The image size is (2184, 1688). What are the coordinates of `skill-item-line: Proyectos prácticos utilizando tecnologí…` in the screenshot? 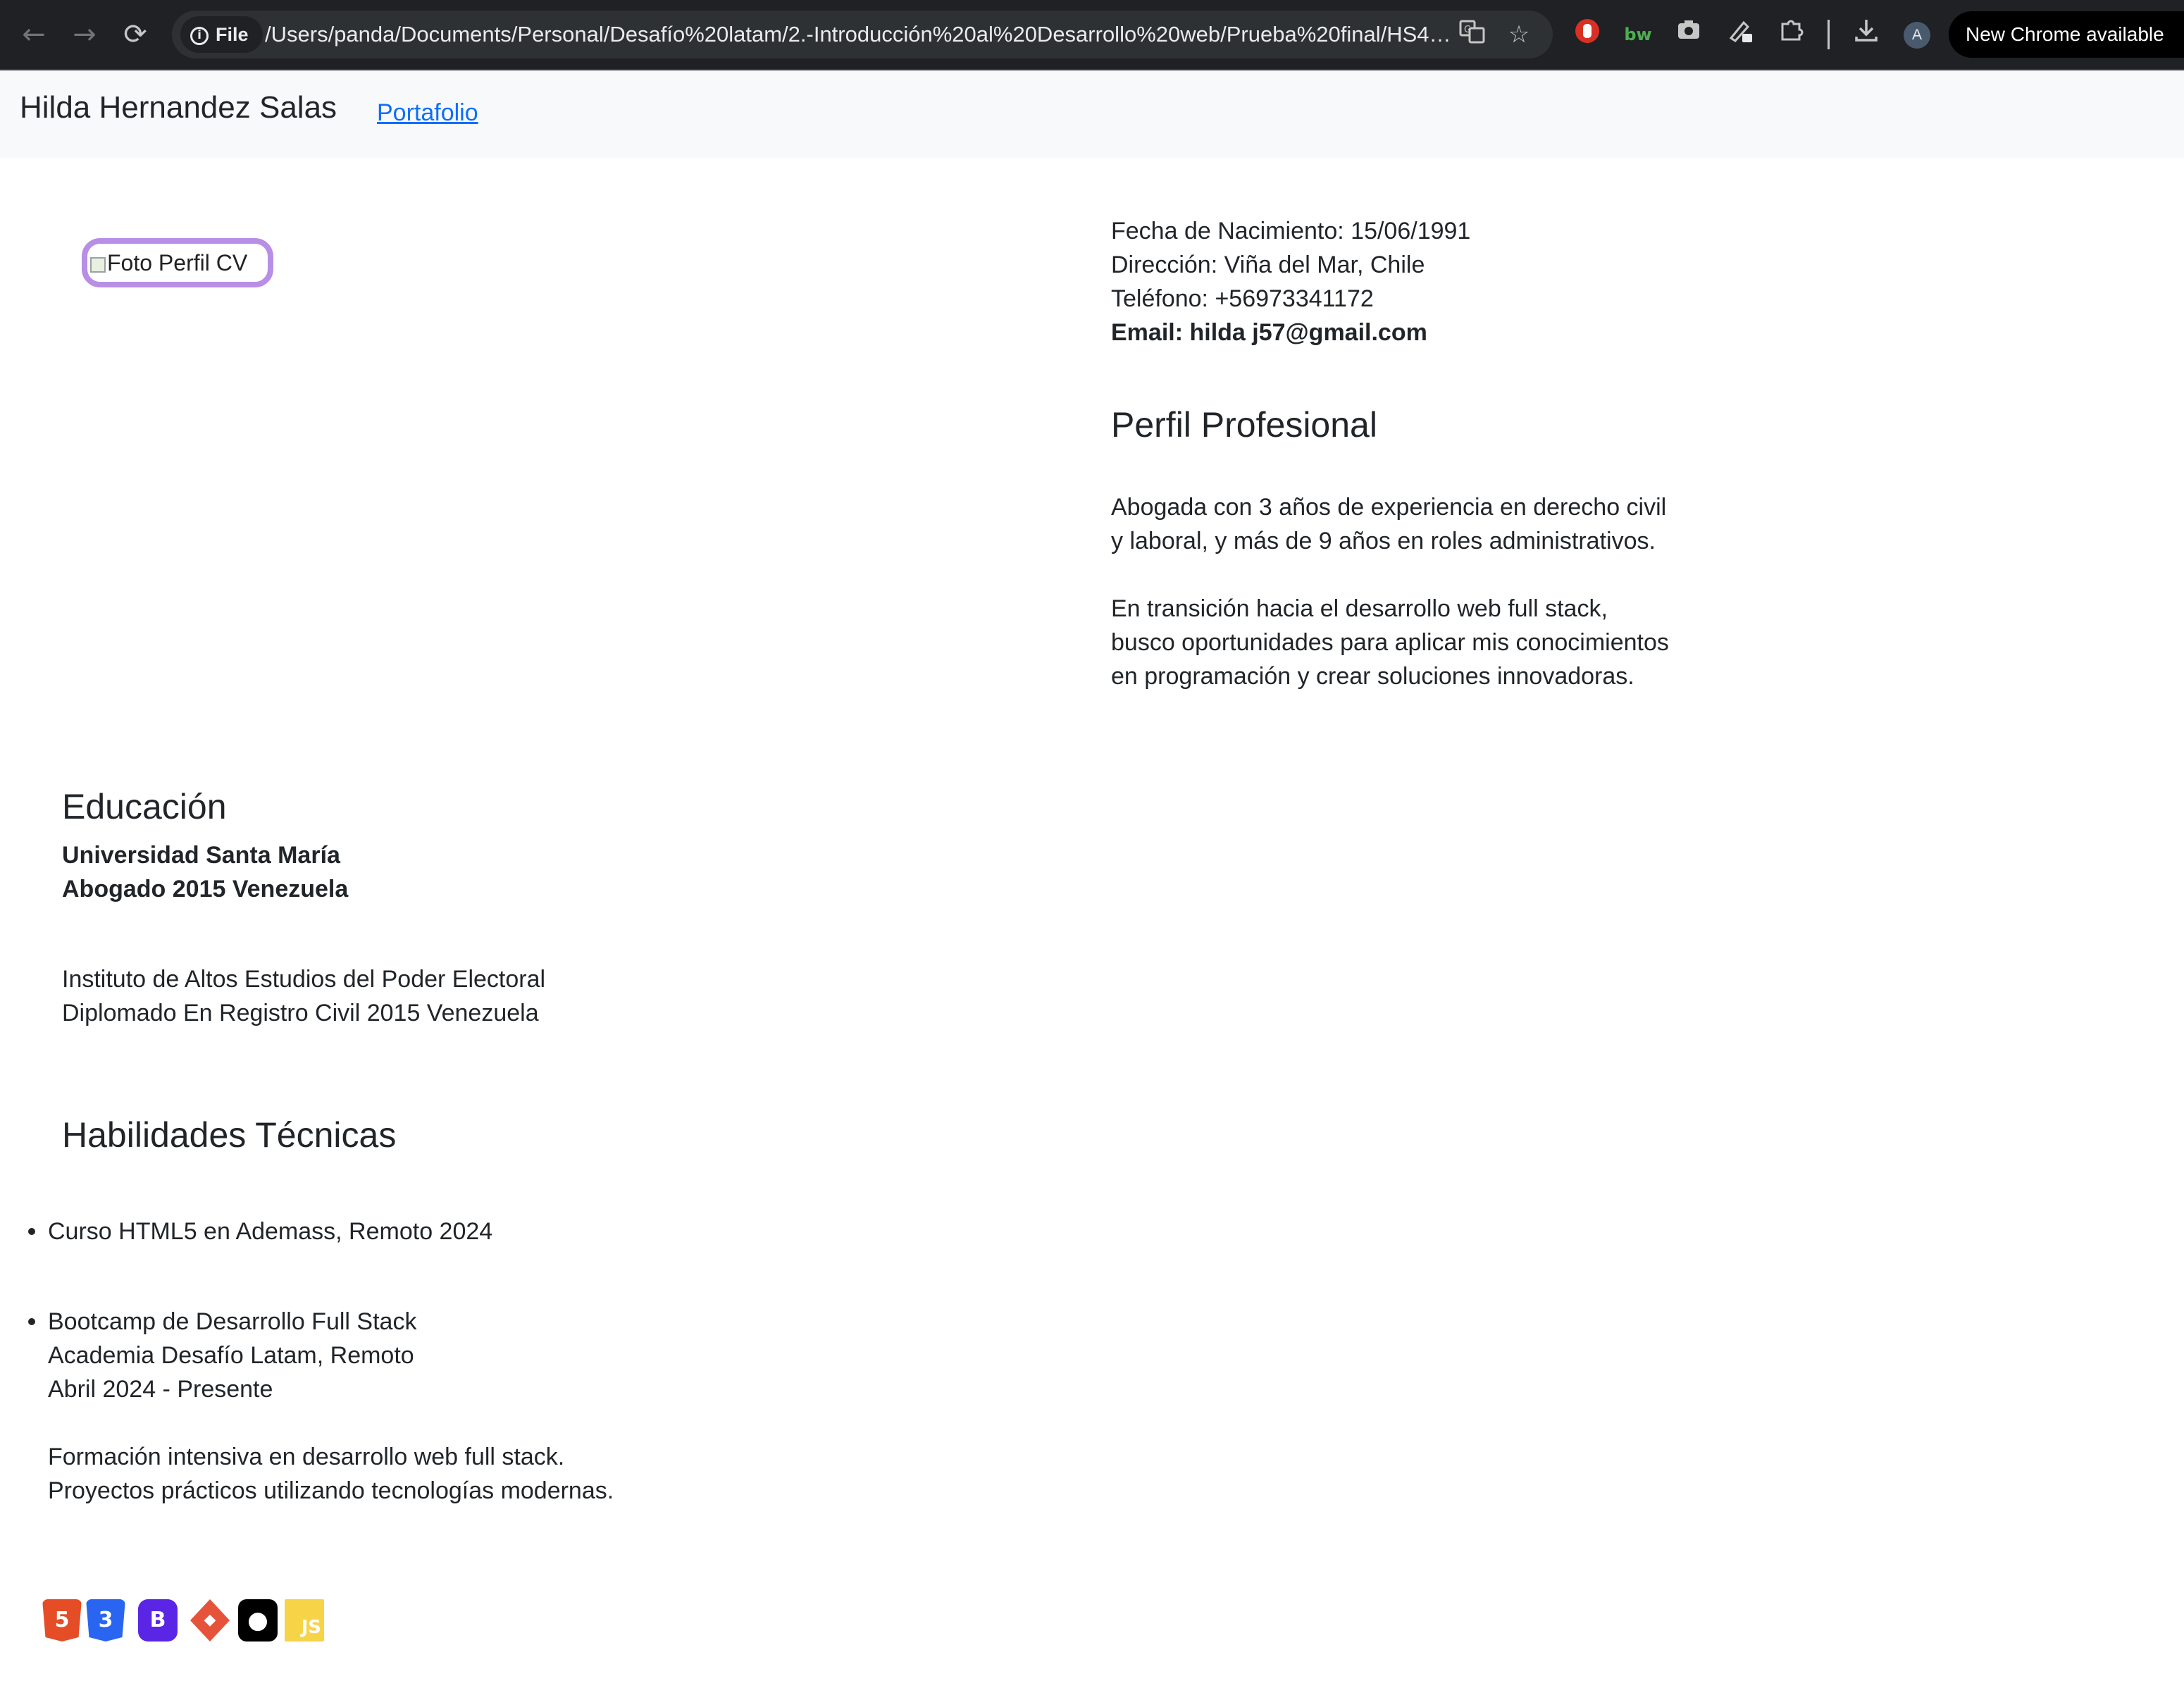 It's located at (331, 1490).